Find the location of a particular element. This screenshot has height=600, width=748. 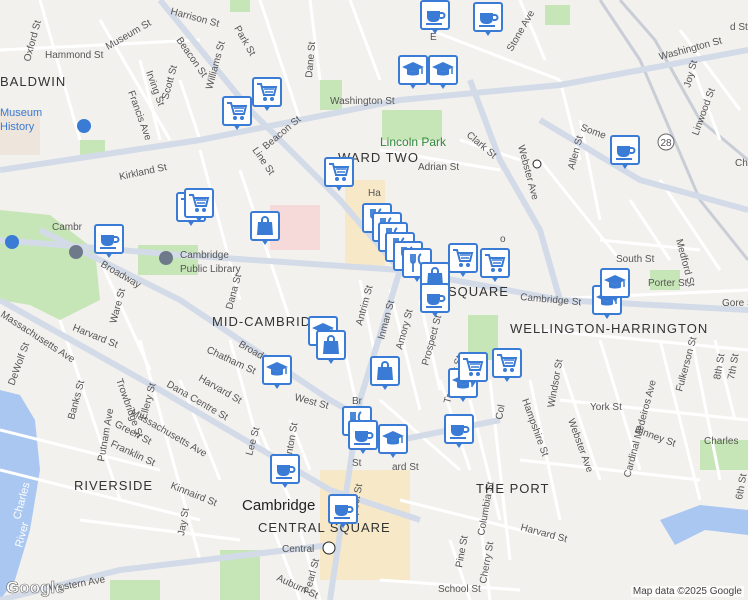

area-label: THE PORT is located at coordinates (513, 488).